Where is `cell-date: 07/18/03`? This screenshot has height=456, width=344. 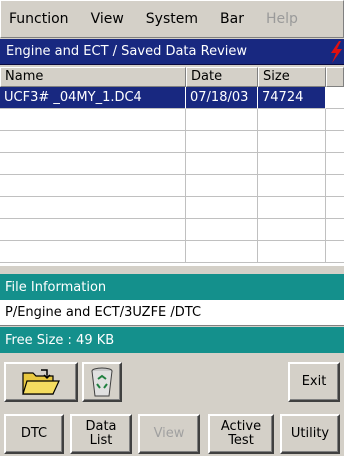
cell-date: 07/18/03 is located at coordinates (222, 98).